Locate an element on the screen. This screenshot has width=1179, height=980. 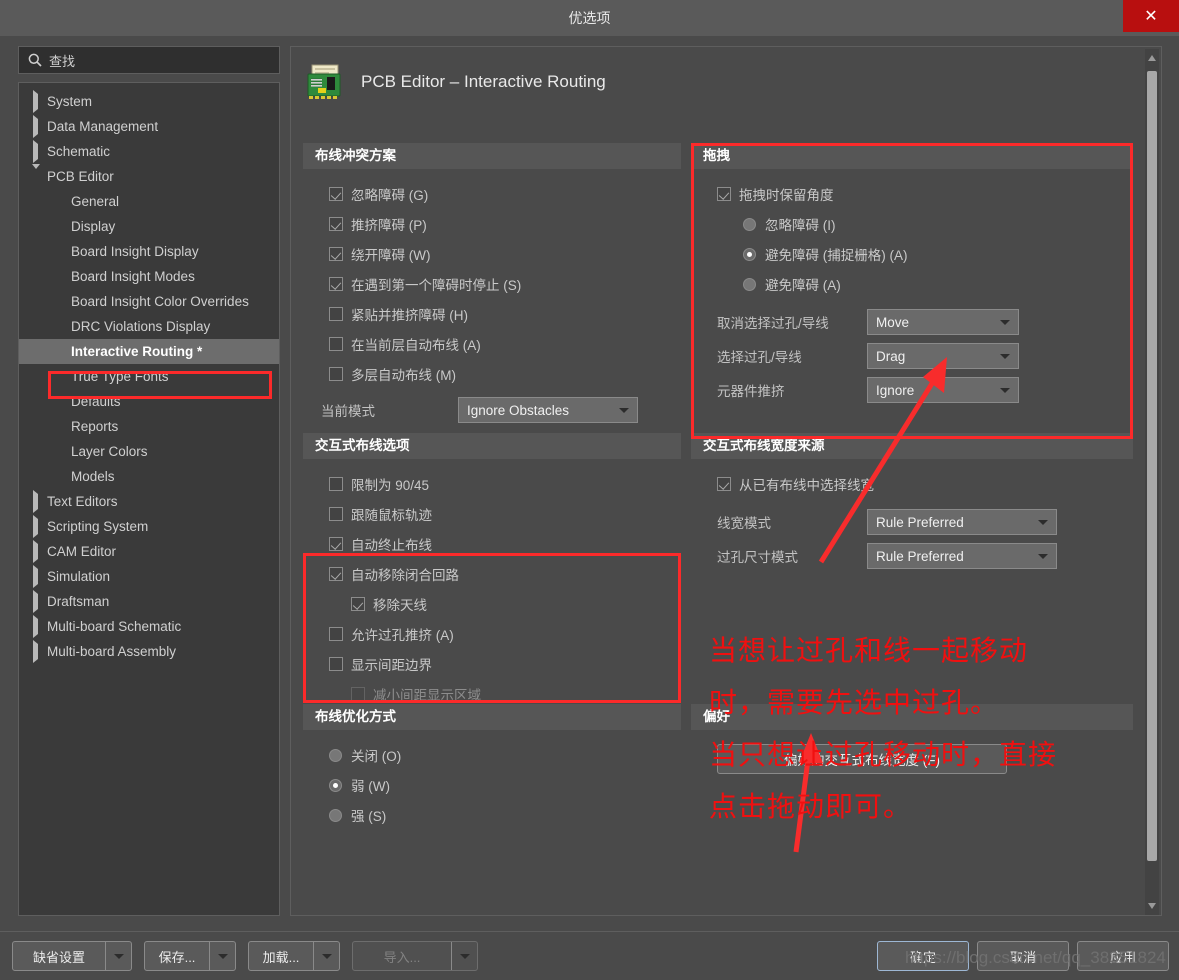
interactive-routing-option-0-row: 限制为 90/45 is located at coordinates (492, 484).